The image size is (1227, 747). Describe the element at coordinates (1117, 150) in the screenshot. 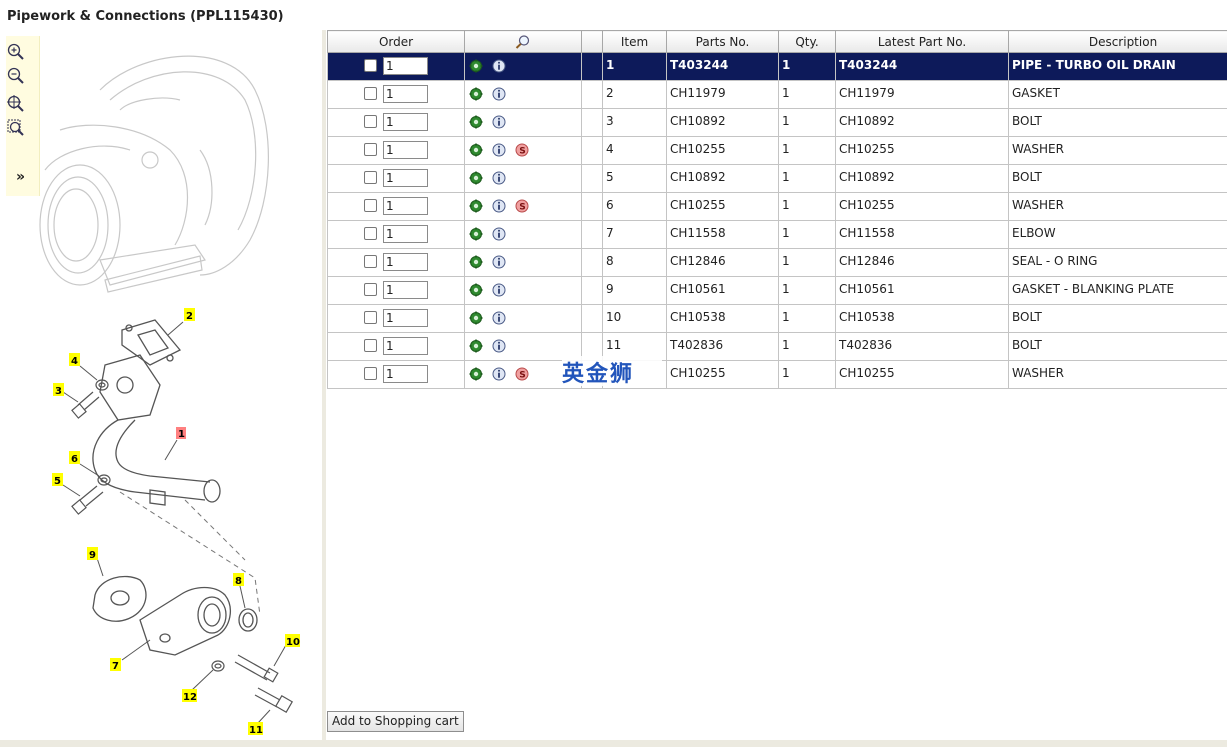

I see `description-cell: WASHER` at that location.